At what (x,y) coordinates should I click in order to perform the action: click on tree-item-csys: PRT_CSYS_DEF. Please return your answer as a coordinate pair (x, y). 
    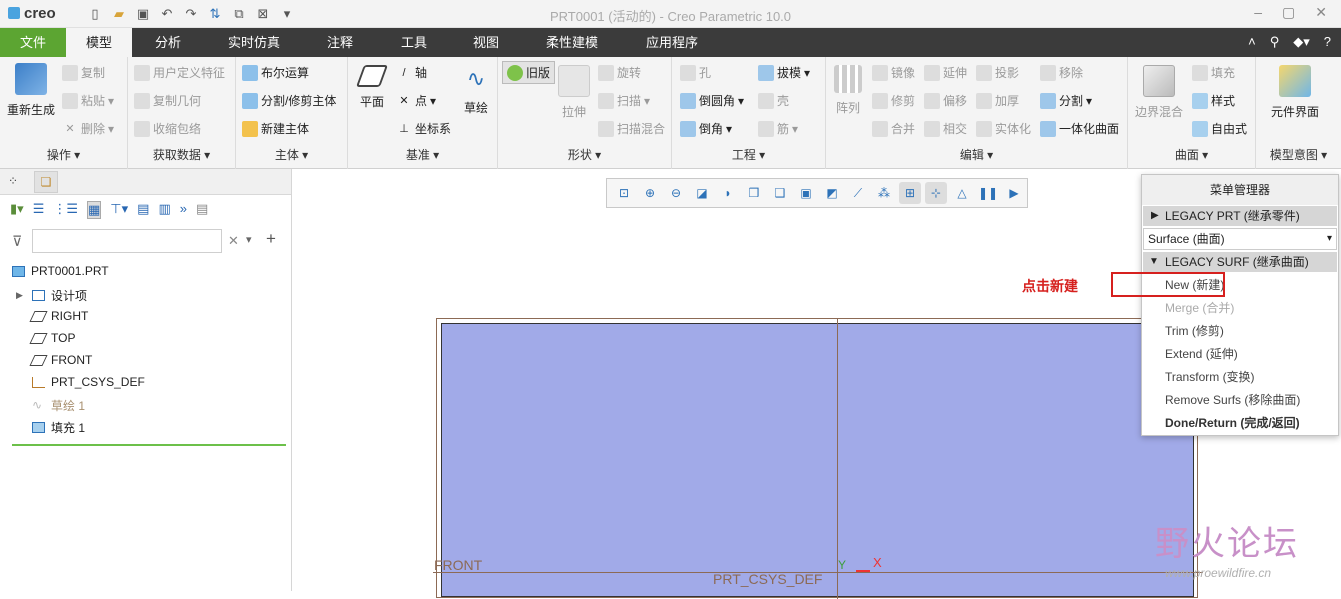
    Looking at the image, I should click on (88, 382).